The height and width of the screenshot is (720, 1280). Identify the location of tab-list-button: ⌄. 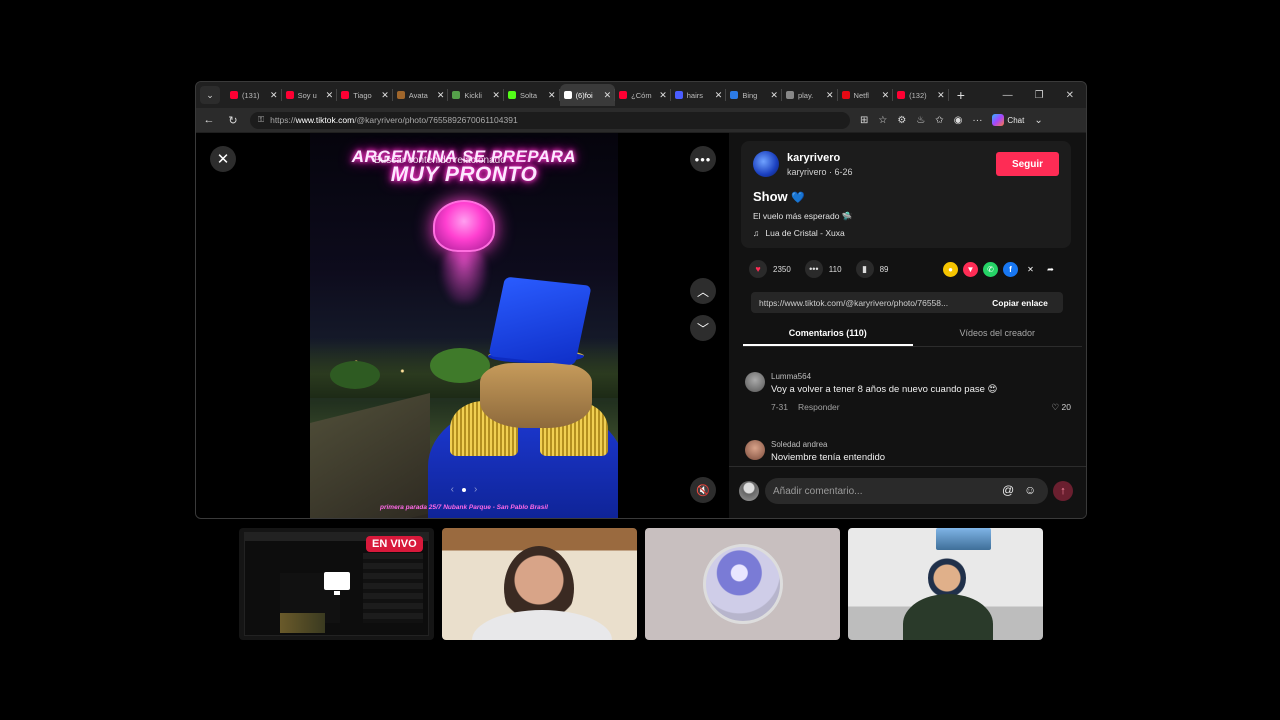
(210, 95).